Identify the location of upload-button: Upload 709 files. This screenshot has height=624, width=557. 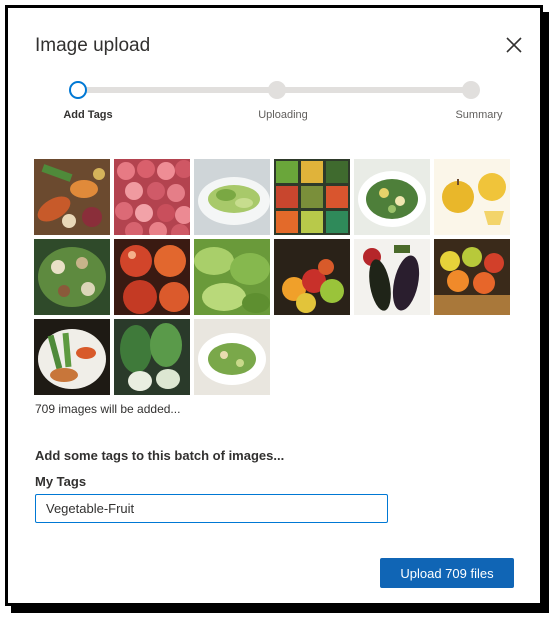
(447, 573).